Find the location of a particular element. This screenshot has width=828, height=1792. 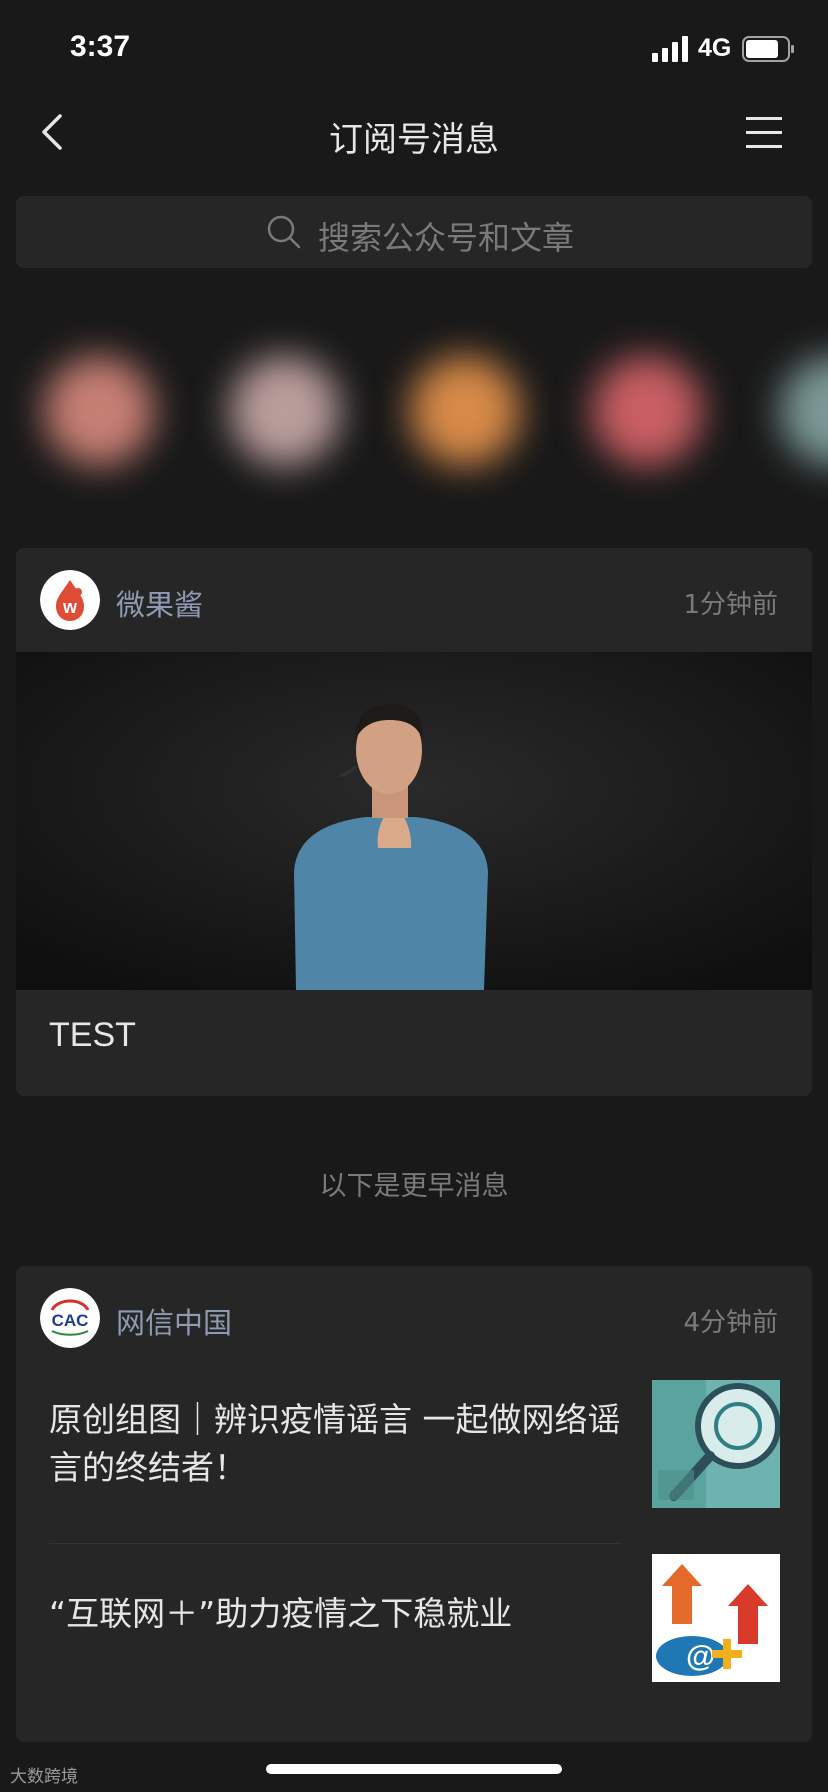

card-timestamp: 1分钟前 is located at coordinates (730, 605).